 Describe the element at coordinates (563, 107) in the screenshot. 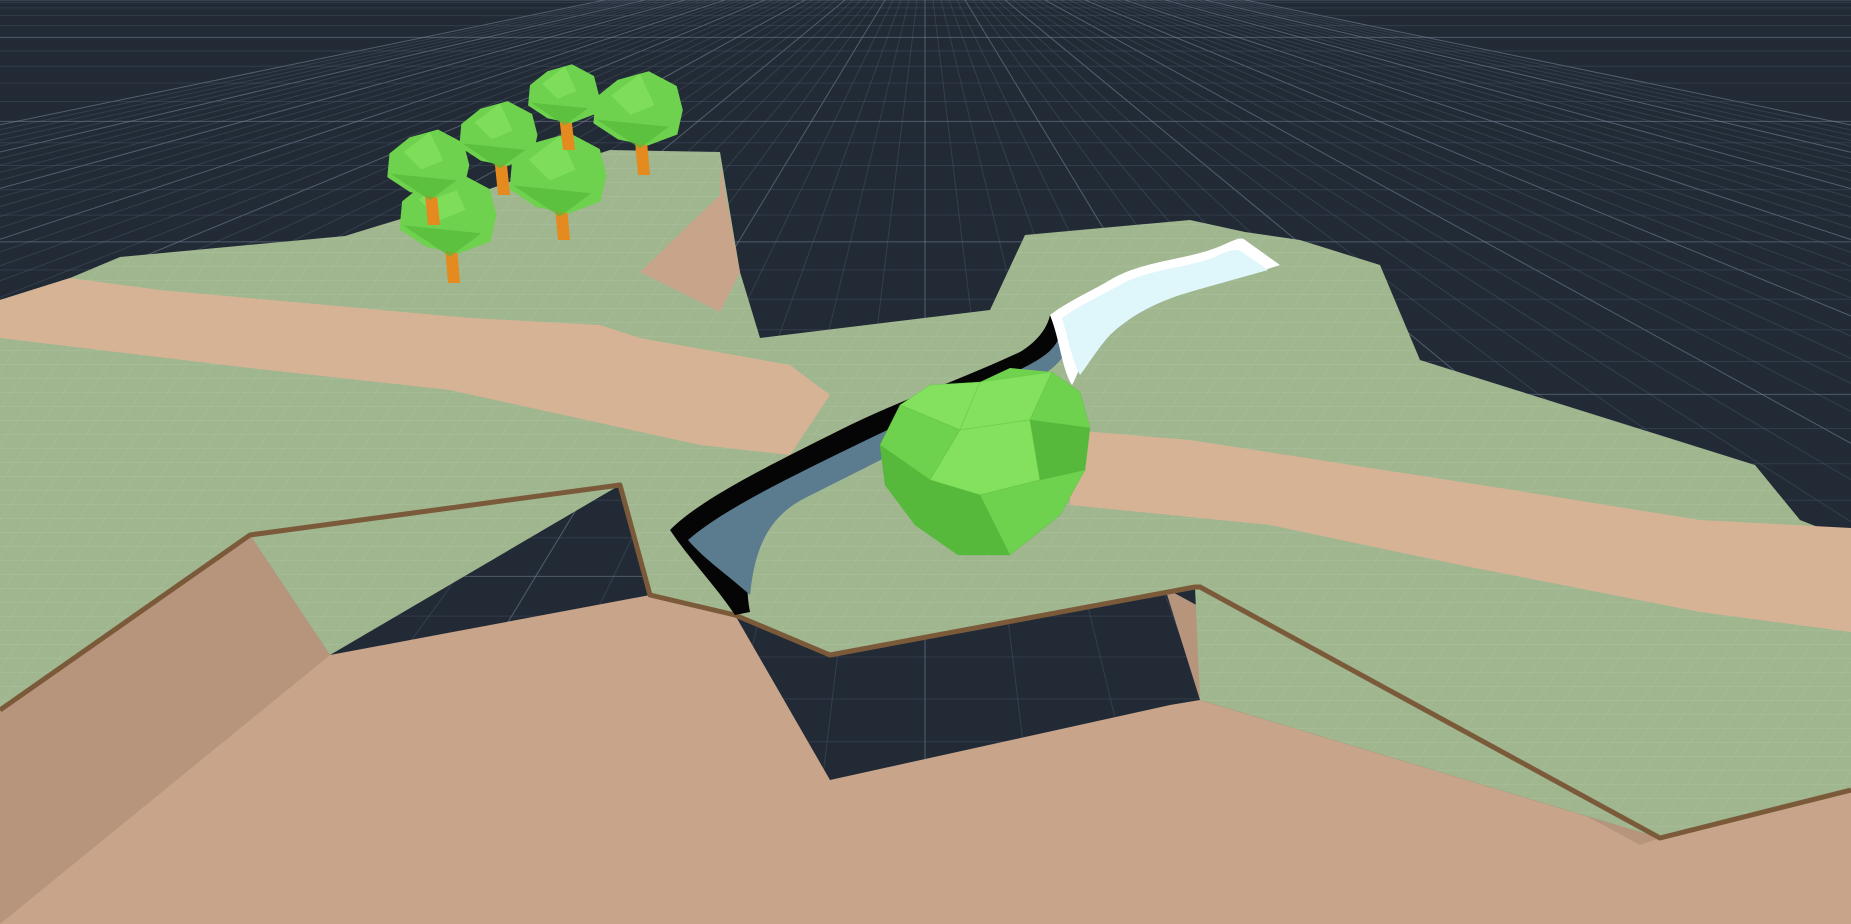

I see `tree` at that location.